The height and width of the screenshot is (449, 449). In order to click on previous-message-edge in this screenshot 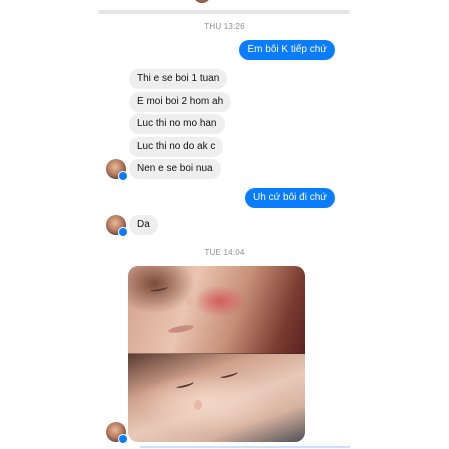, I will do `click(224, 12)`.